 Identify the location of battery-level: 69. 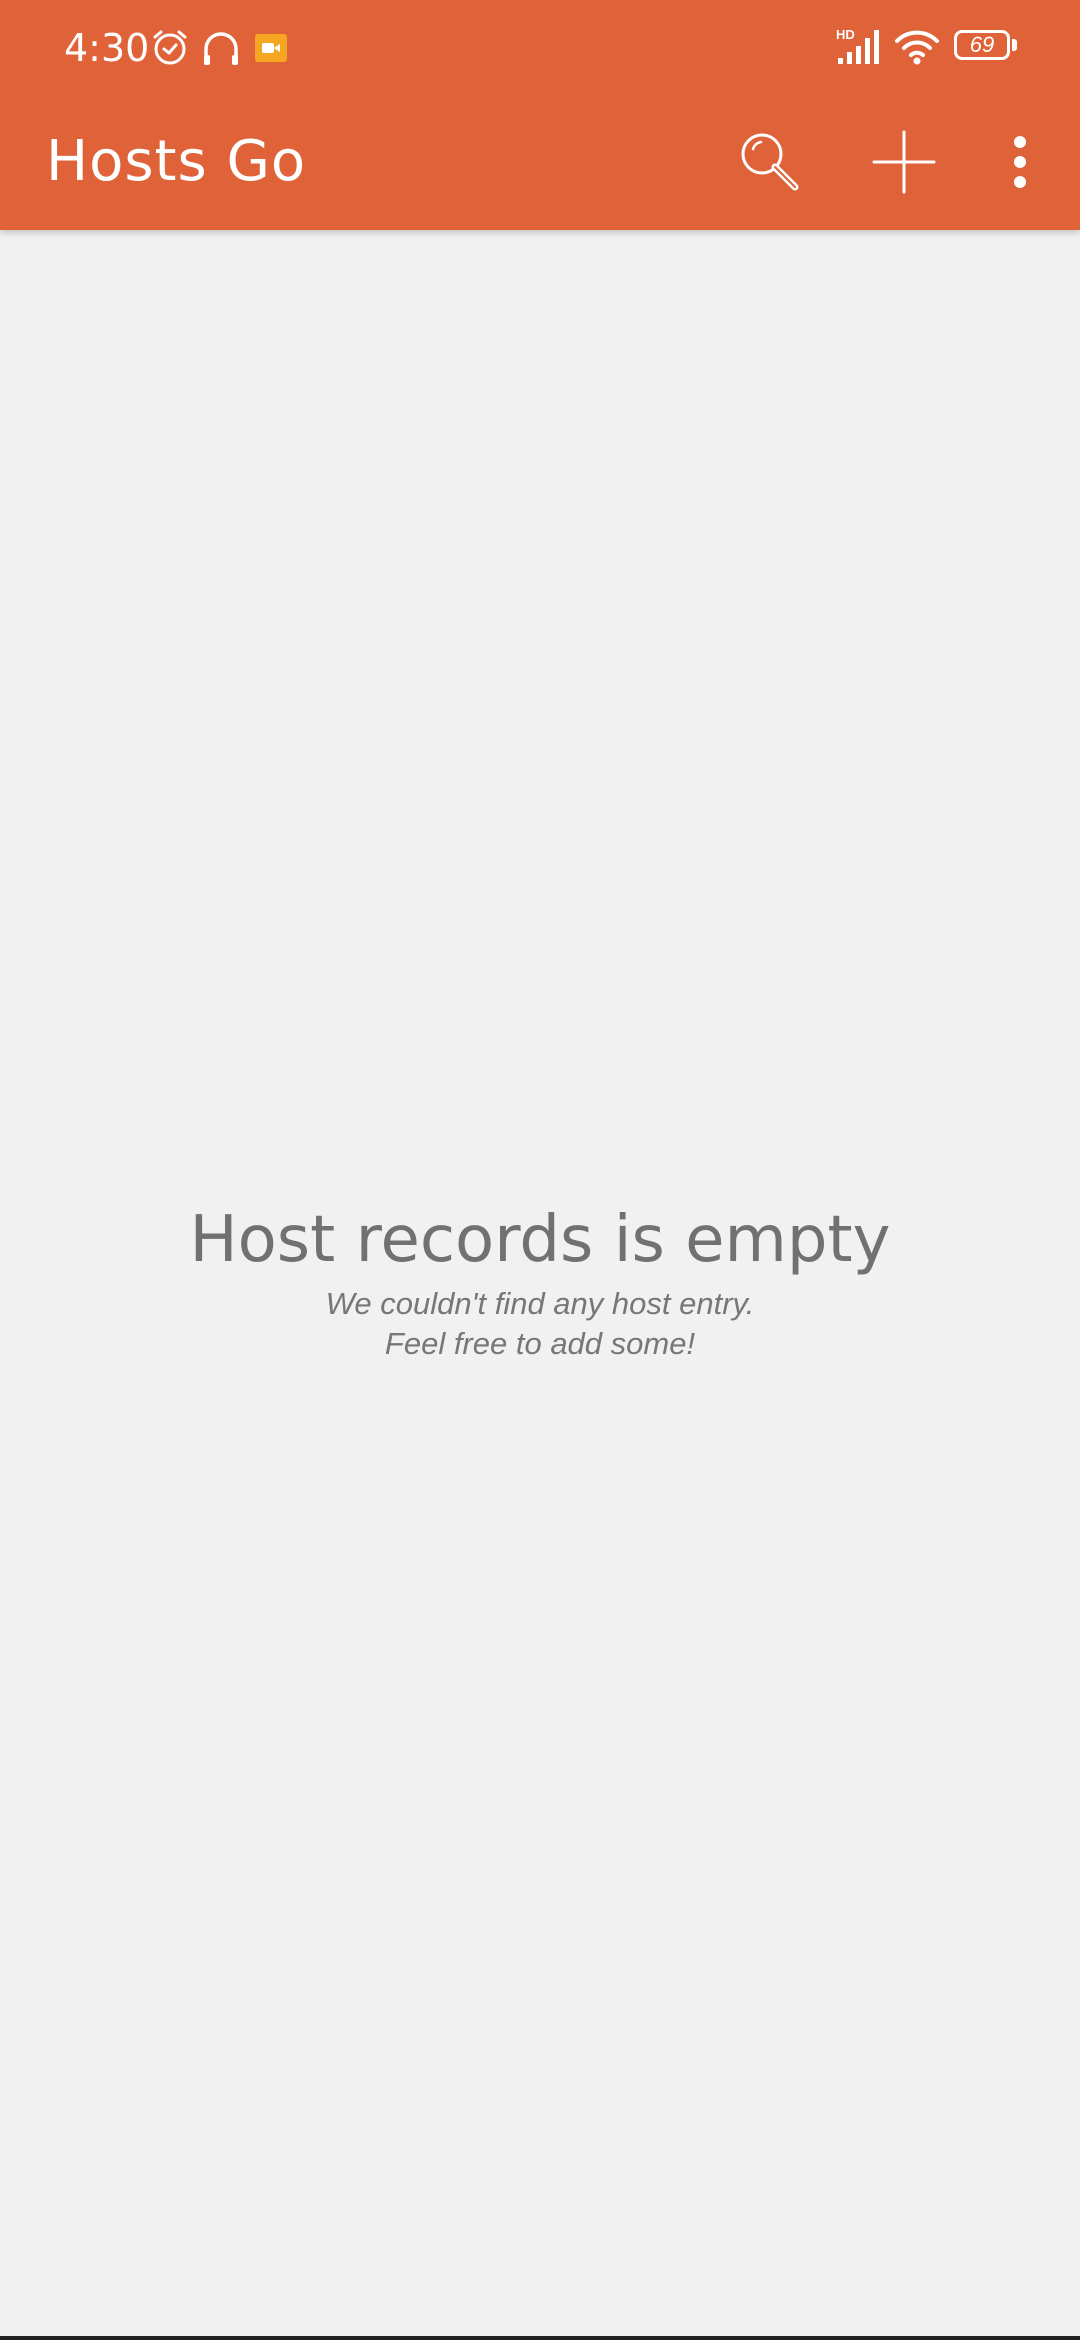
(982, 44).